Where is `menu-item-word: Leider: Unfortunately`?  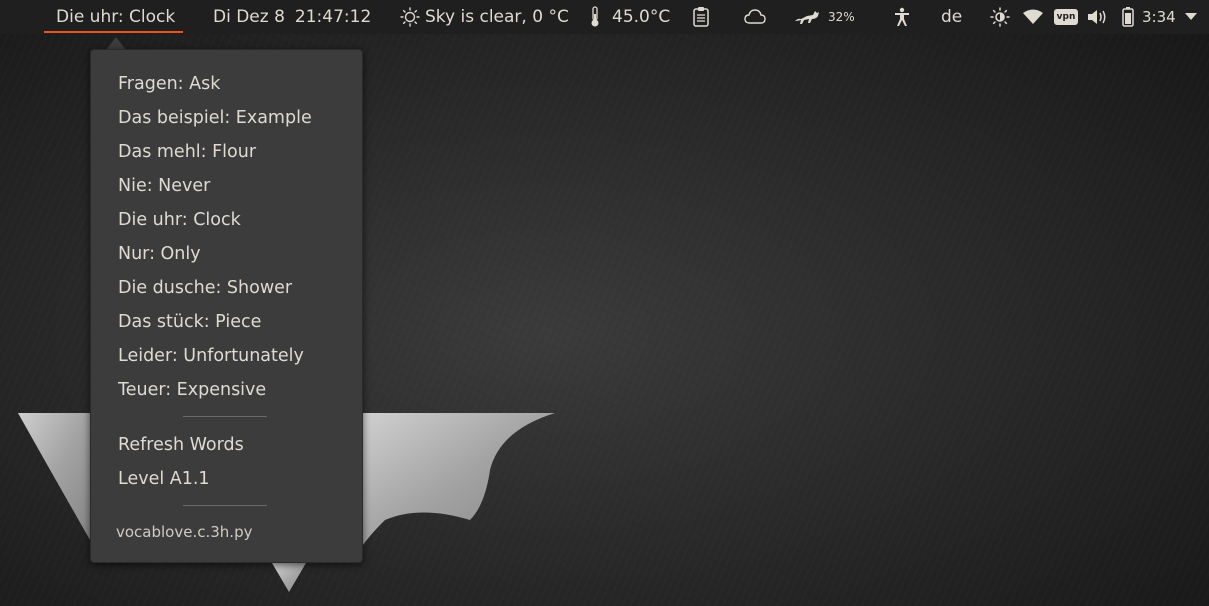
menu-item-word: Leider: Unfortunately is located at coordinates (211, 356).